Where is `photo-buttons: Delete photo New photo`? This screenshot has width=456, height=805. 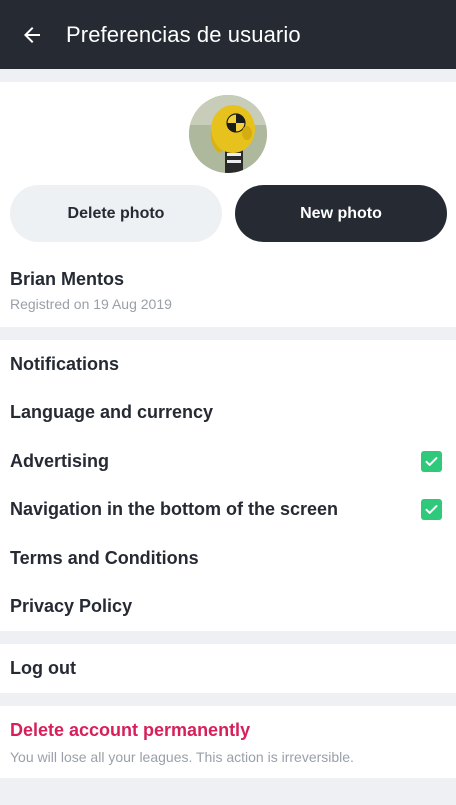
photo-buttons: Delete photo New photo is located at coordinates (228, 213).